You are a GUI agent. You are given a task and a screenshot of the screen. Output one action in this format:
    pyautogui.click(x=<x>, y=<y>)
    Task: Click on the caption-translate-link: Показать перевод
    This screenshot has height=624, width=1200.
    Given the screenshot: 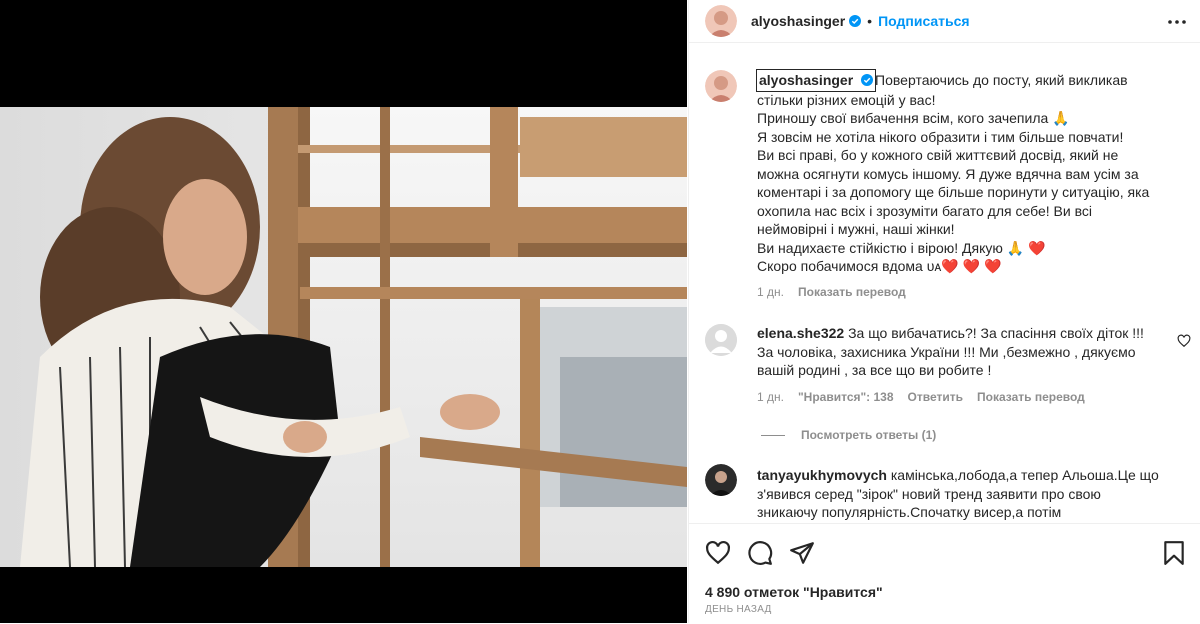 What is the action you would take?
    pyautogui.click(x=852, y=292)
    